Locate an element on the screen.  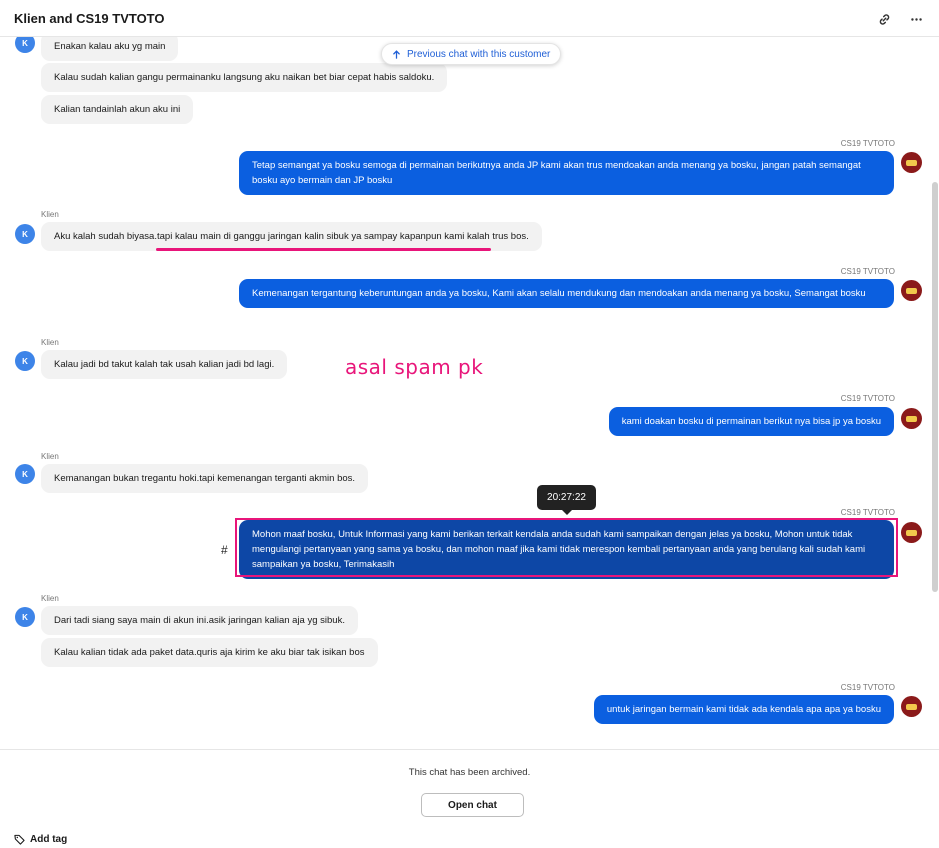
annotation-highlight-box is located at coordinates (566, 547).